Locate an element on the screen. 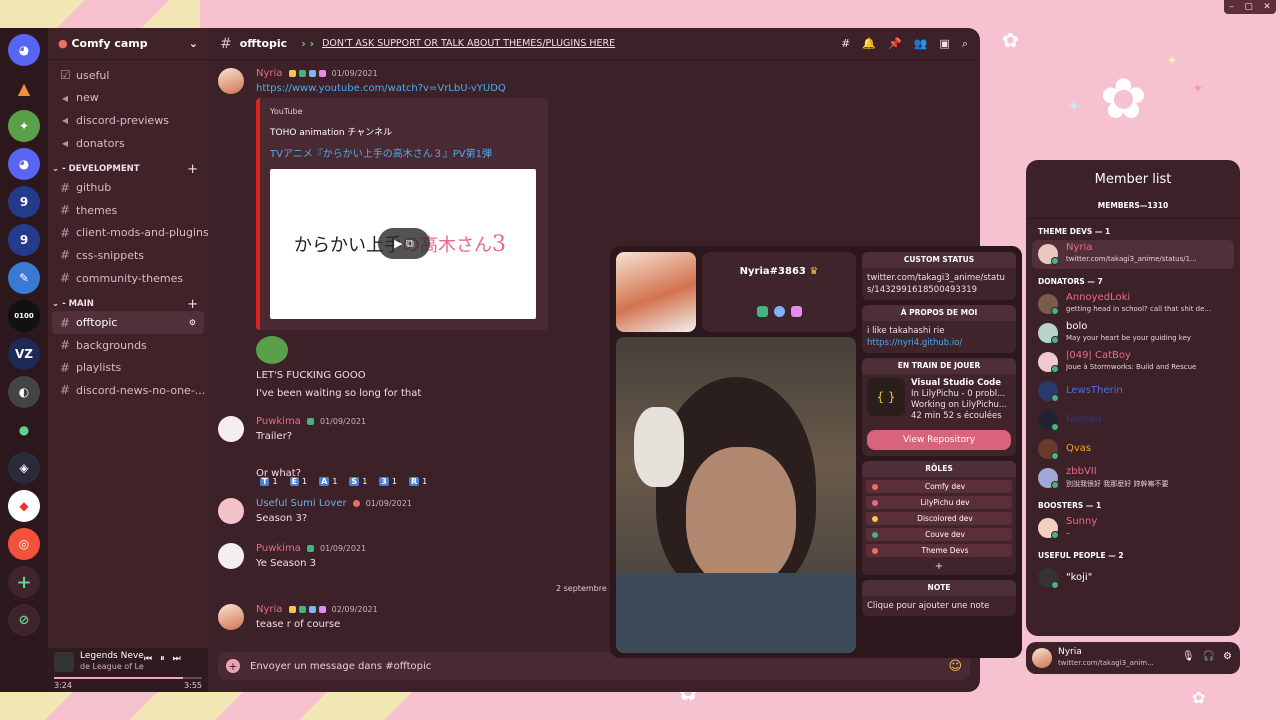 This screenshot has height=720, width=1280. previous-icon: ⏮ is located at coordinates (152, 659).